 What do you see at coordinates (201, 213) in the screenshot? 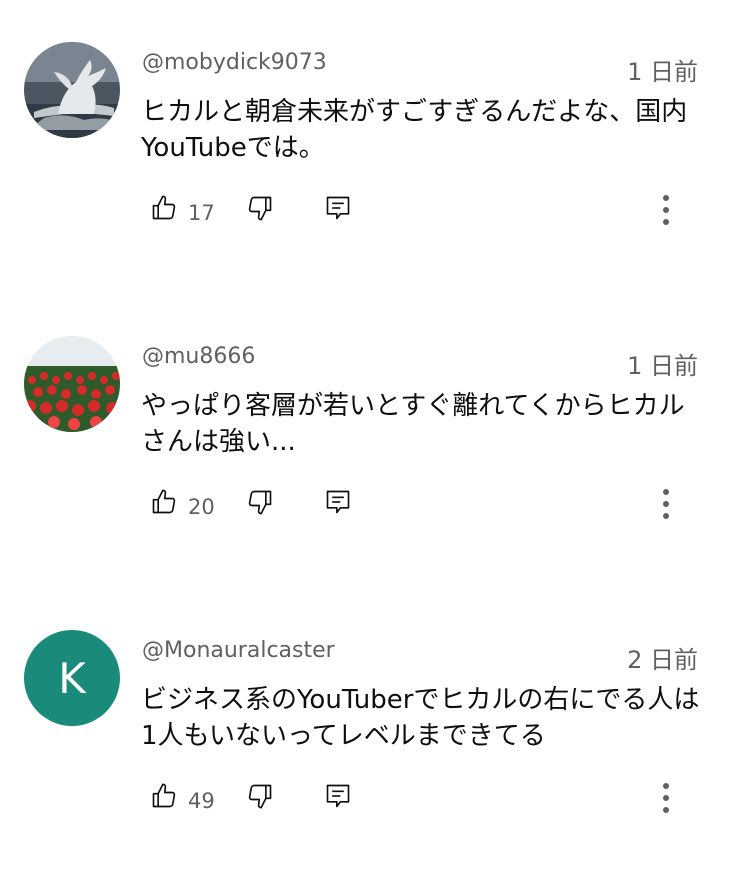
I see `like-count: 17` at bounding box center [201, 213].